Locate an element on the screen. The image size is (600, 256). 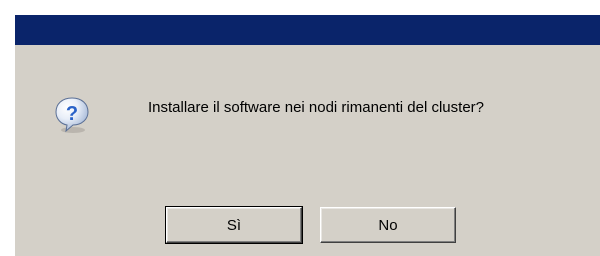
yes-button-label: Sì is located at coordinates (234, 225).